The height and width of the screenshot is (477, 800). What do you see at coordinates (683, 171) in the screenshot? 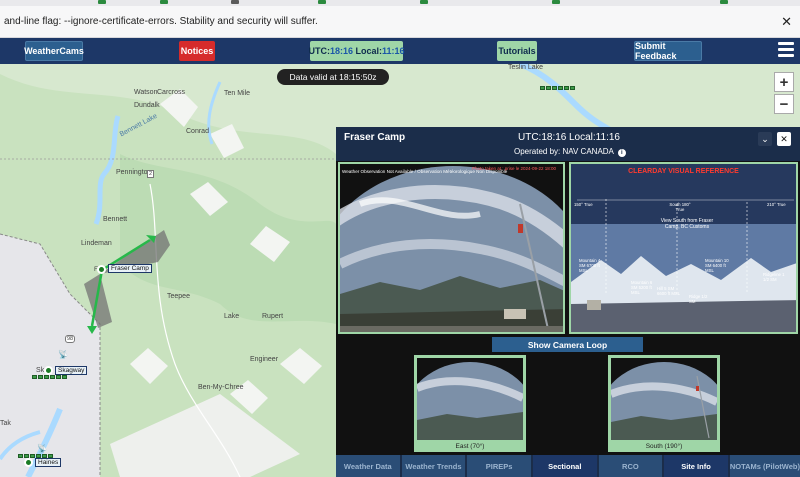
I see `reference-title: CLEARDAY VISUAL REFERENCE` at bounding box center [683, 171].